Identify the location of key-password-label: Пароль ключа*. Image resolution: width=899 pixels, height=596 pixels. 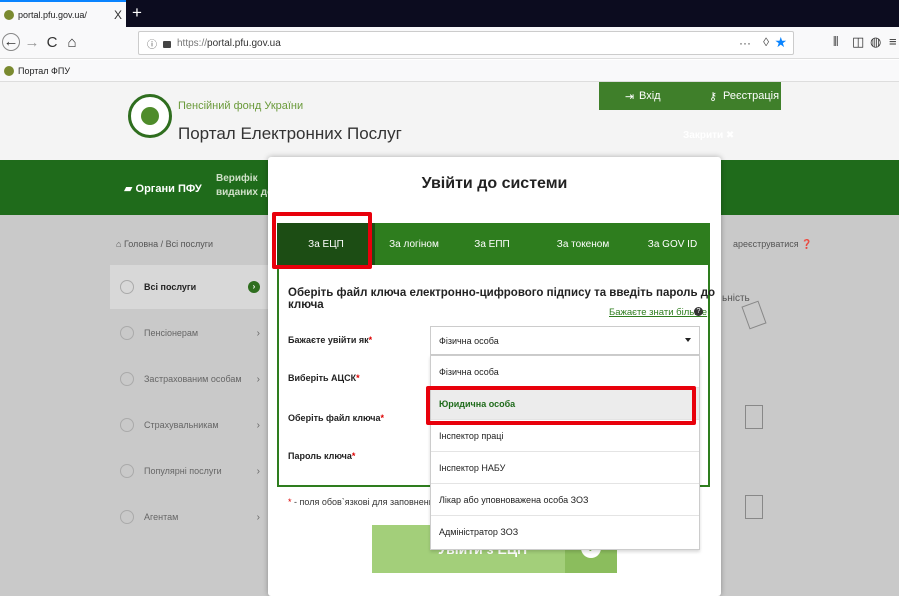
(321, 456).